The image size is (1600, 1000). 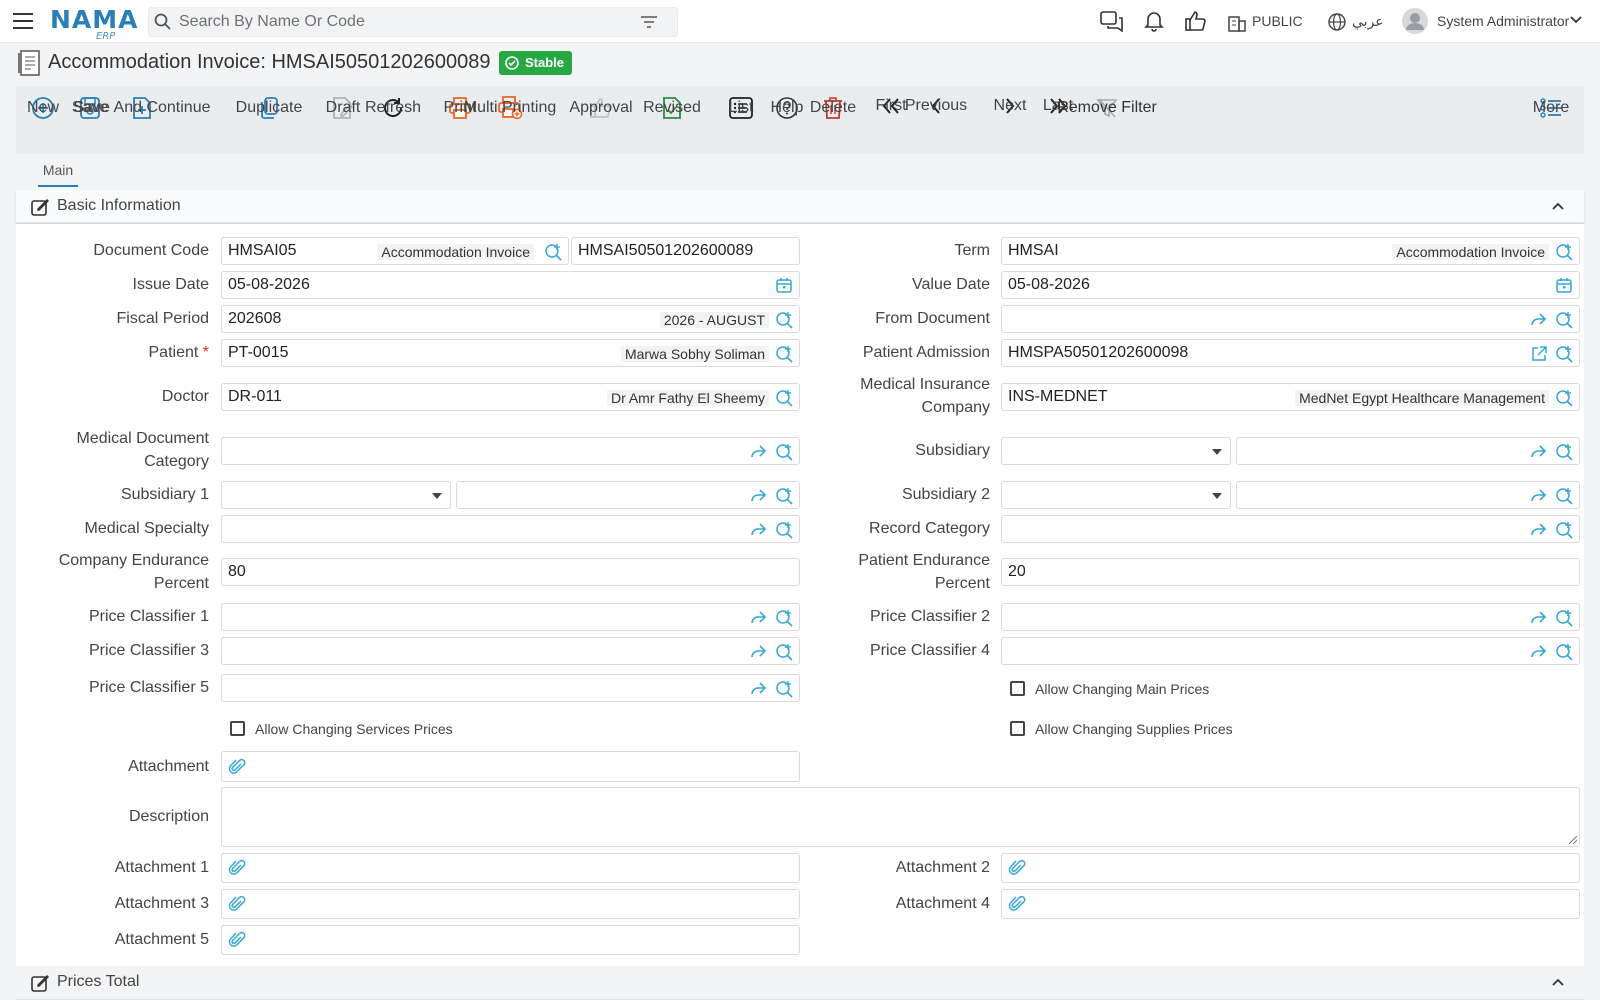 I want to click on tab-main: Main, so click(x=58, y=174).